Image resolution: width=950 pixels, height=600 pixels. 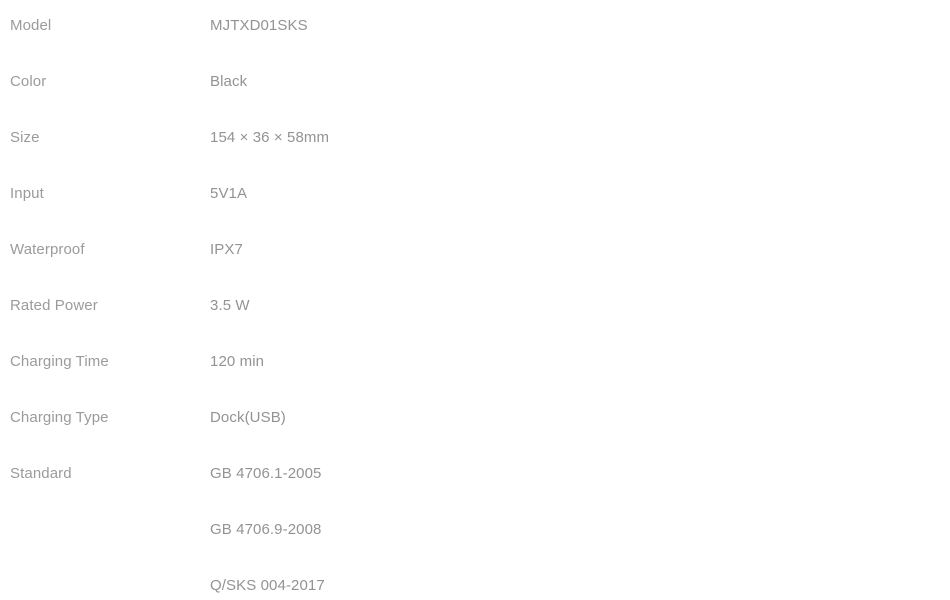 I want to click on standard-line: GB 4706.1-2005, so click(x=266, y=473).